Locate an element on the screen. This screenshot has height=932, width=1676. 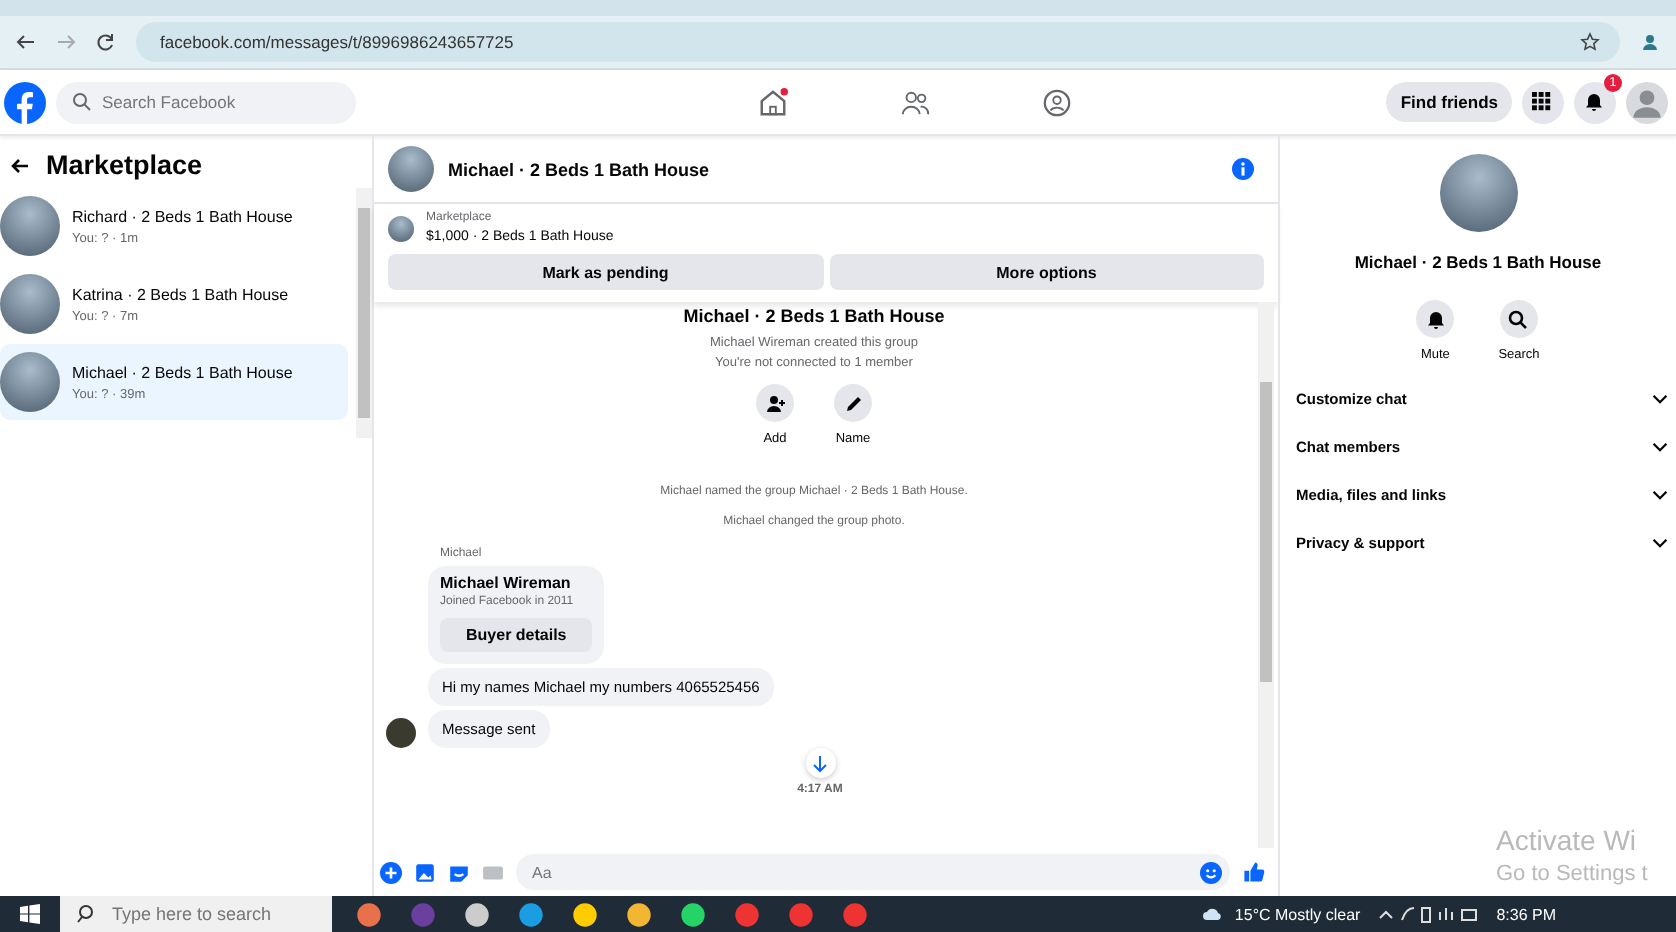
message-input: Aa is located at coordinates (873, 872).